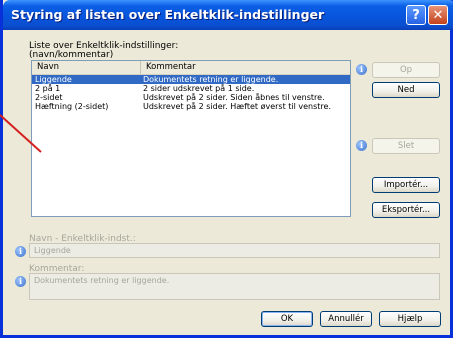  Describe the element at coordinates (406, 70) in the screenshot. I see `up-button: Op` at that location.